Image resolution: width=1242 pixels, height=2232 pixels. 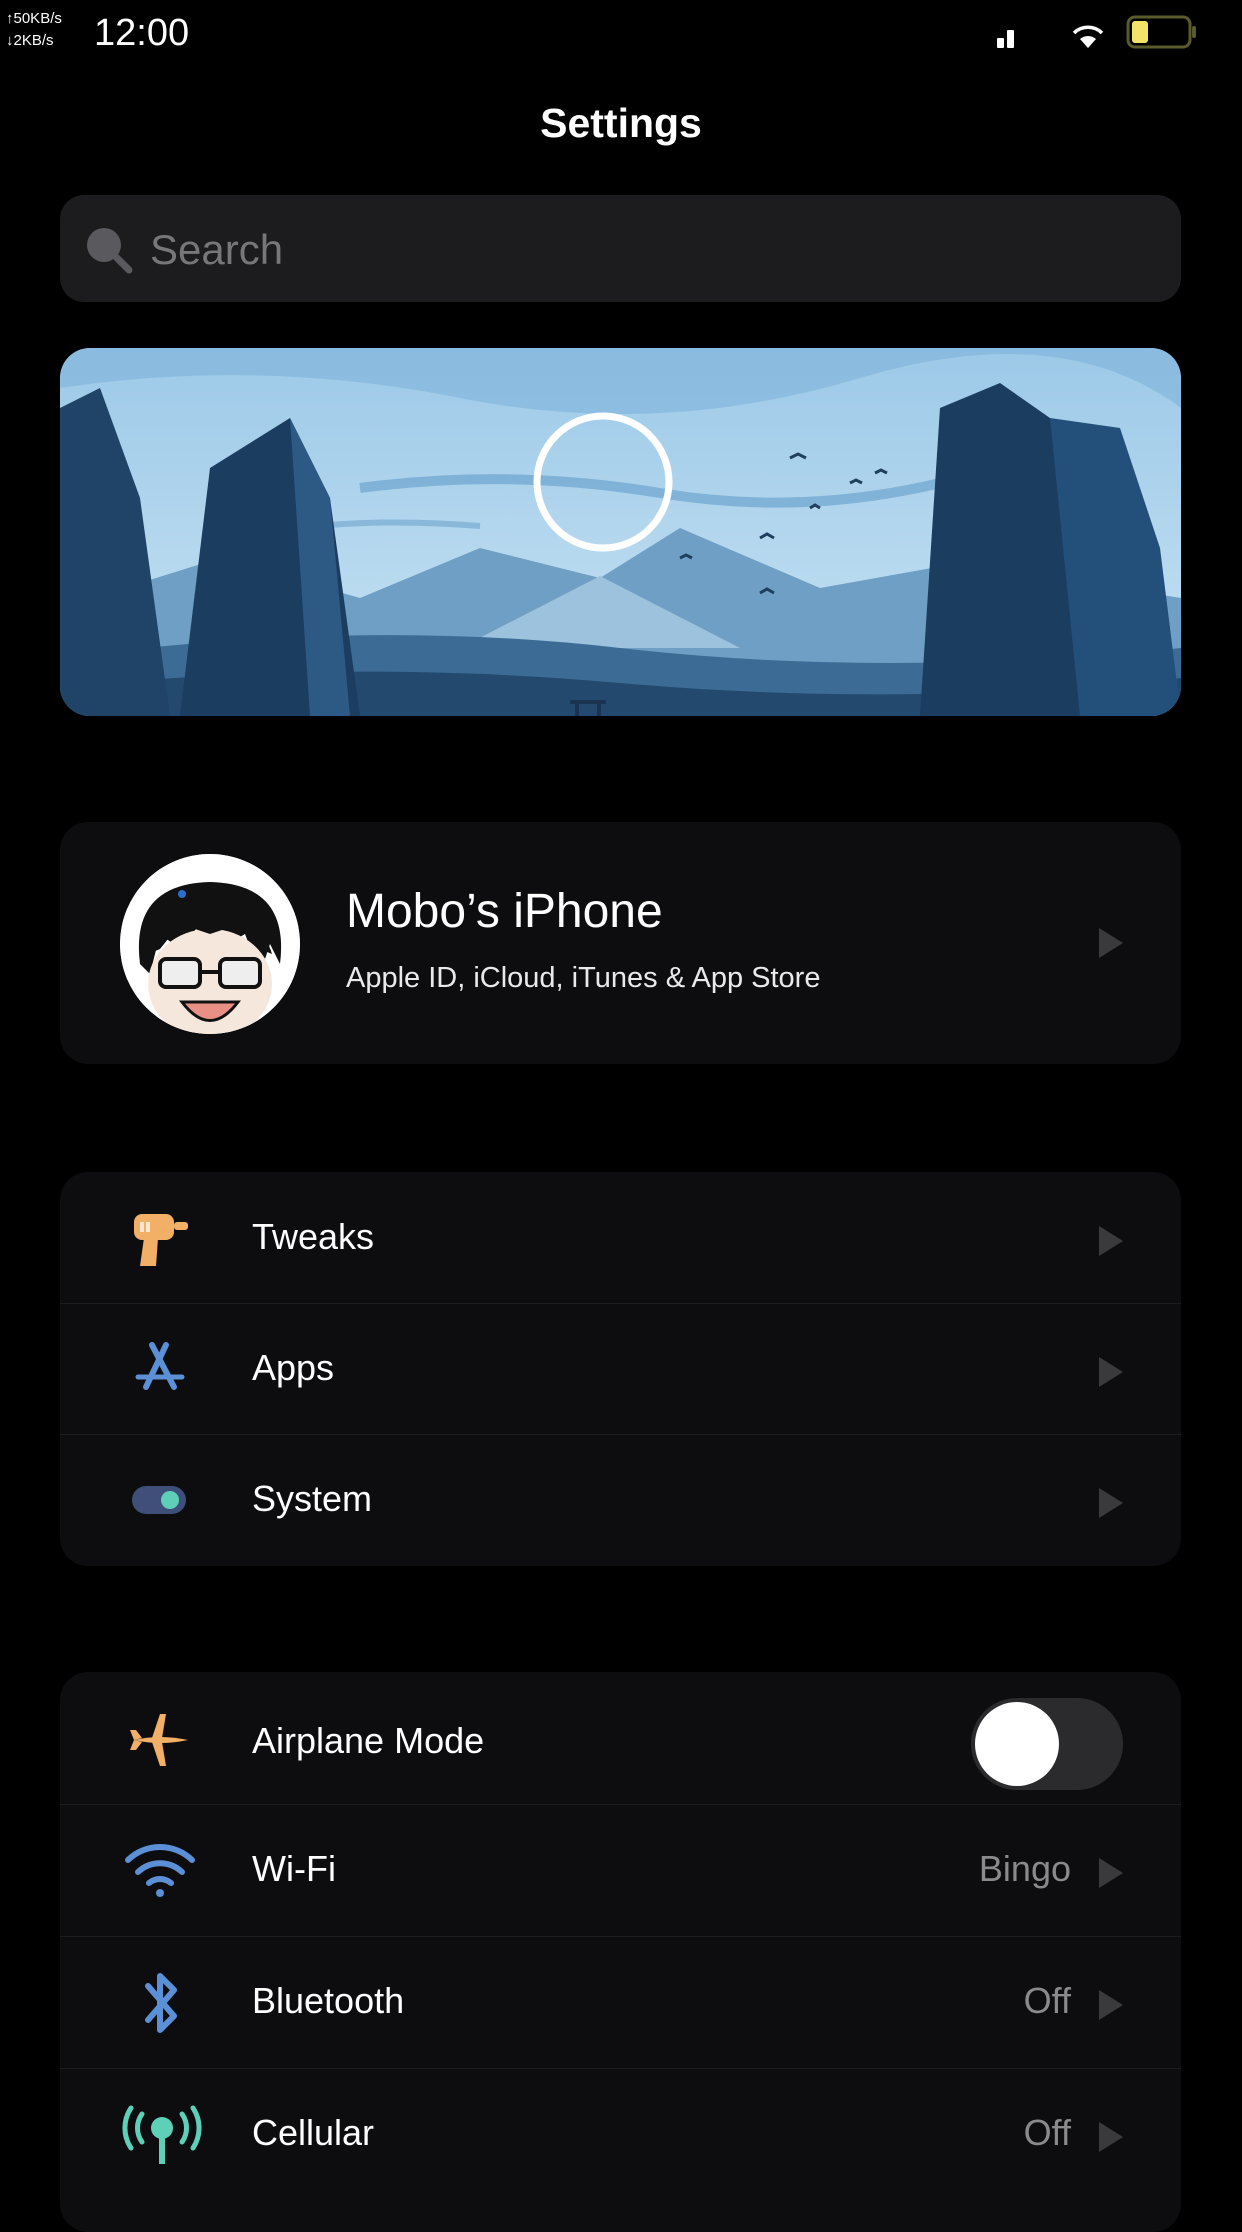 What do you see at coordinates (1161, 32) in the screenshot?
I see `battery-icon` at bounding box center [1161, 32].